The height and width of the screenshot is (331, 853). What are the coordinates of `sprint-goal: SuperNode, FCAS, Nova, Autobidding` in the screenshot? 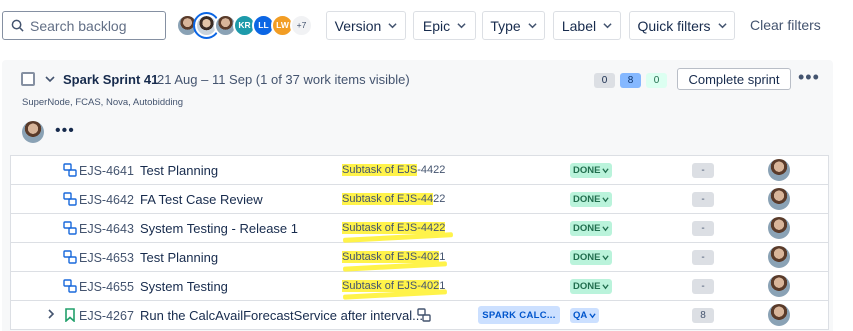 It's located at (103, 102).